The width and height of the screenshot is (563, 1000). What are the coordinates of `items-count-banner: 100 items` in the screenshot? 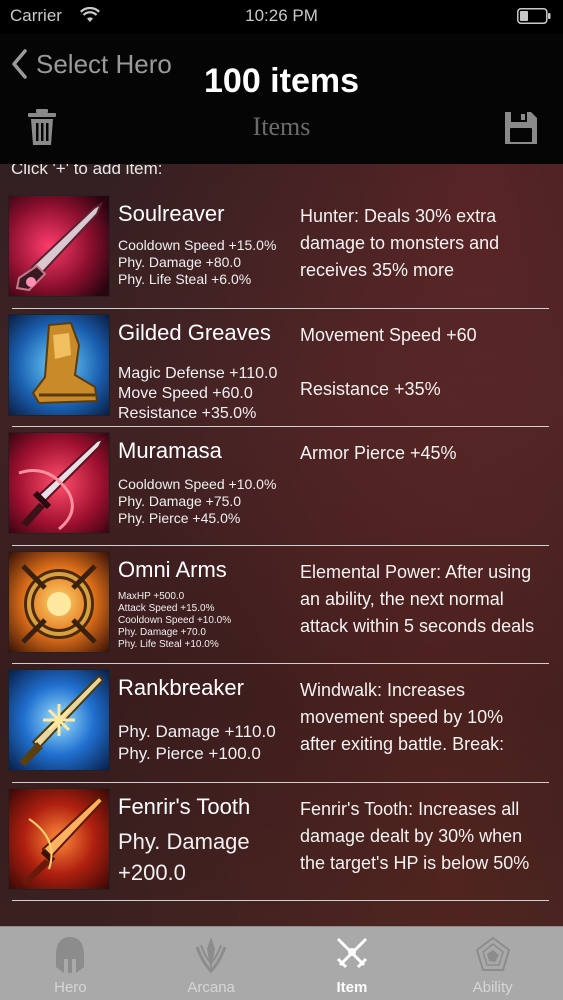 It's located at (281, 81).